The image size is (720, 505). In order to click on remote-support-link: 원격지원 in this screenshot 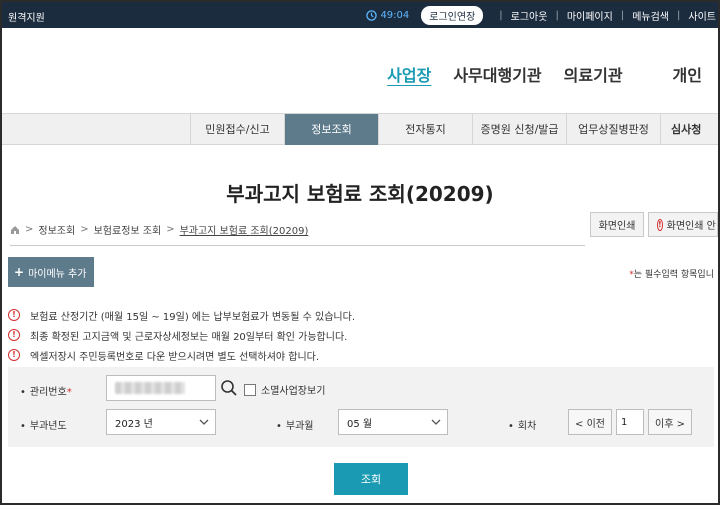, I will do `click(26, 16)`.